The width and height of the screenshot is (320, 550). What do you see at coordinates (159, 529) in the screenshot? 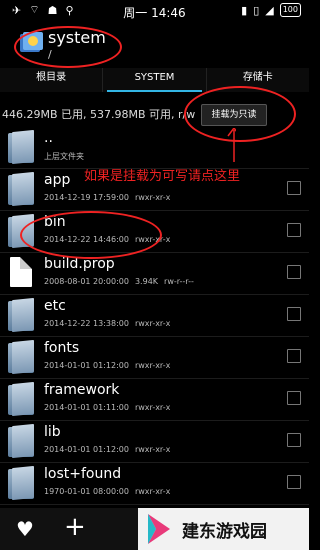
I see `watermark-logo-icon` at bounding box center [159, 529].